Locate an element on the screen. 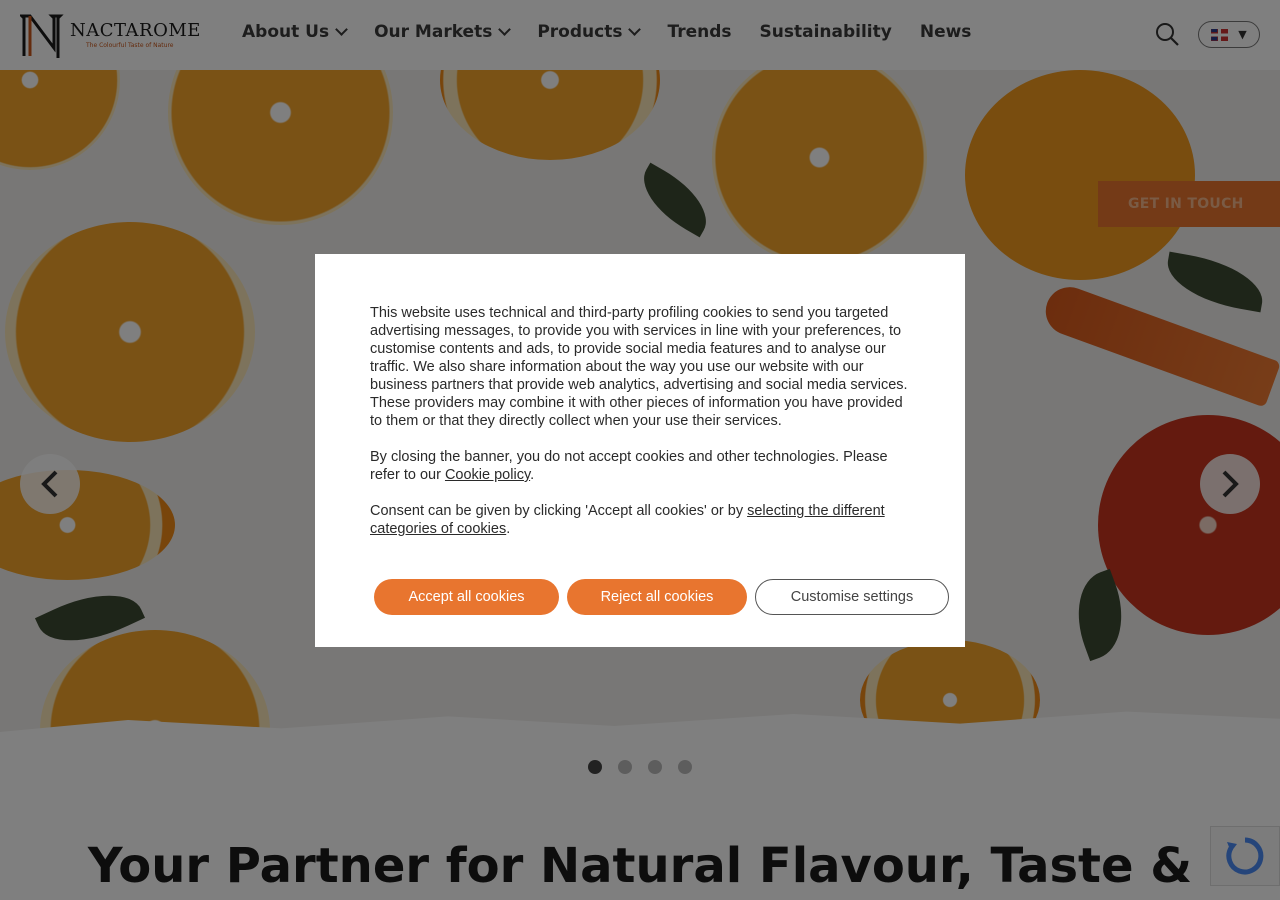 This screenshot has height=900, width=1280. accept-all-cookies-button: Accept all cookies is located at coordinates (466, 597).